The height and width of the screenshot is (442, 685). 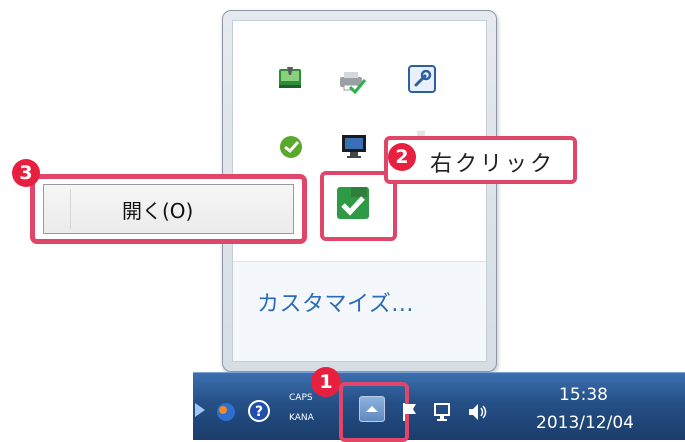 What do you see at coordinates (583, 395) in the screenshot?
I see `clock-time: 15:38` at bounding box center [583, 395].